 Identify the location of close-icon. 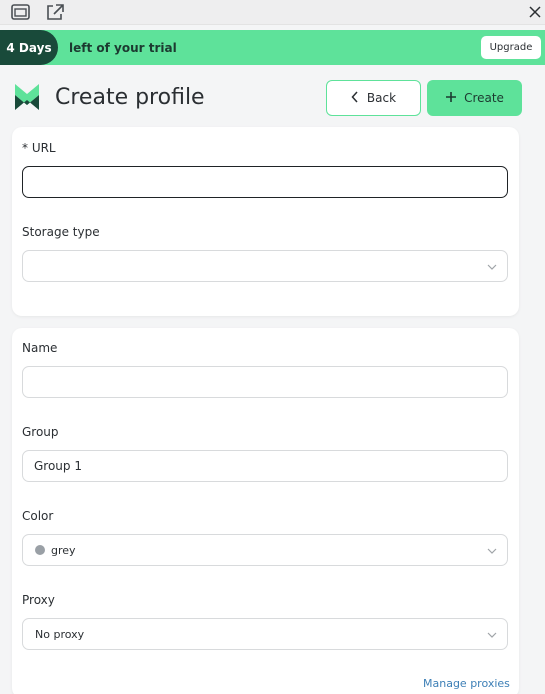
(533, 12).